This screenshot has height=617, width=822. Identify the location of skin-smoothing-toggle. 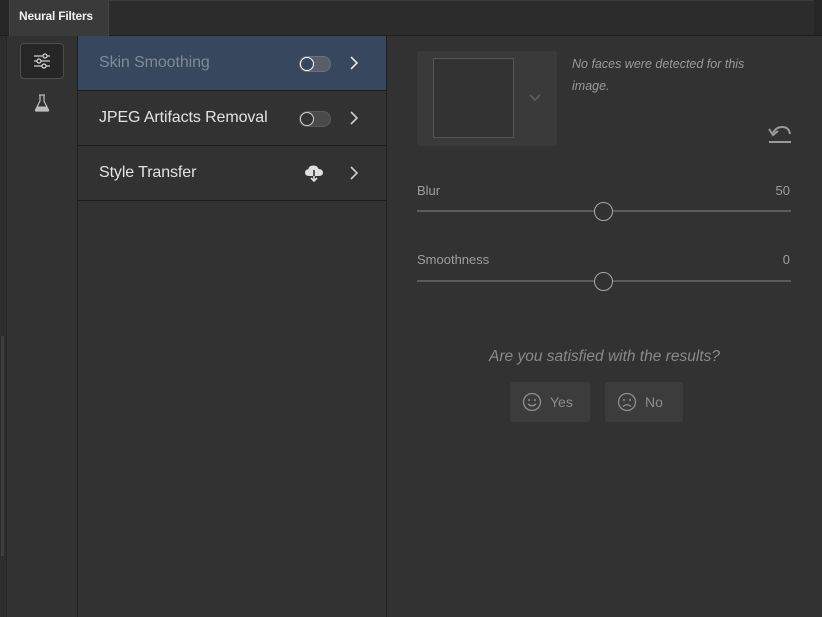
(315, 64).